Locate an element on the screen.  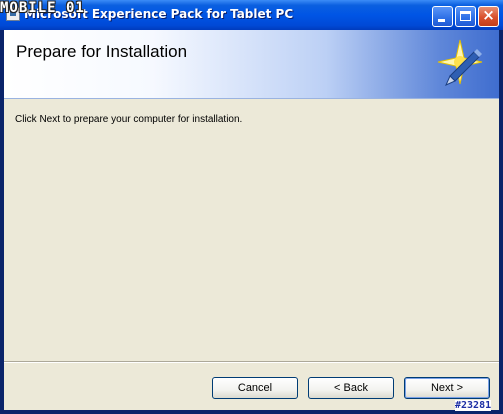
close-icon: × is located at coordinates (488, 15).